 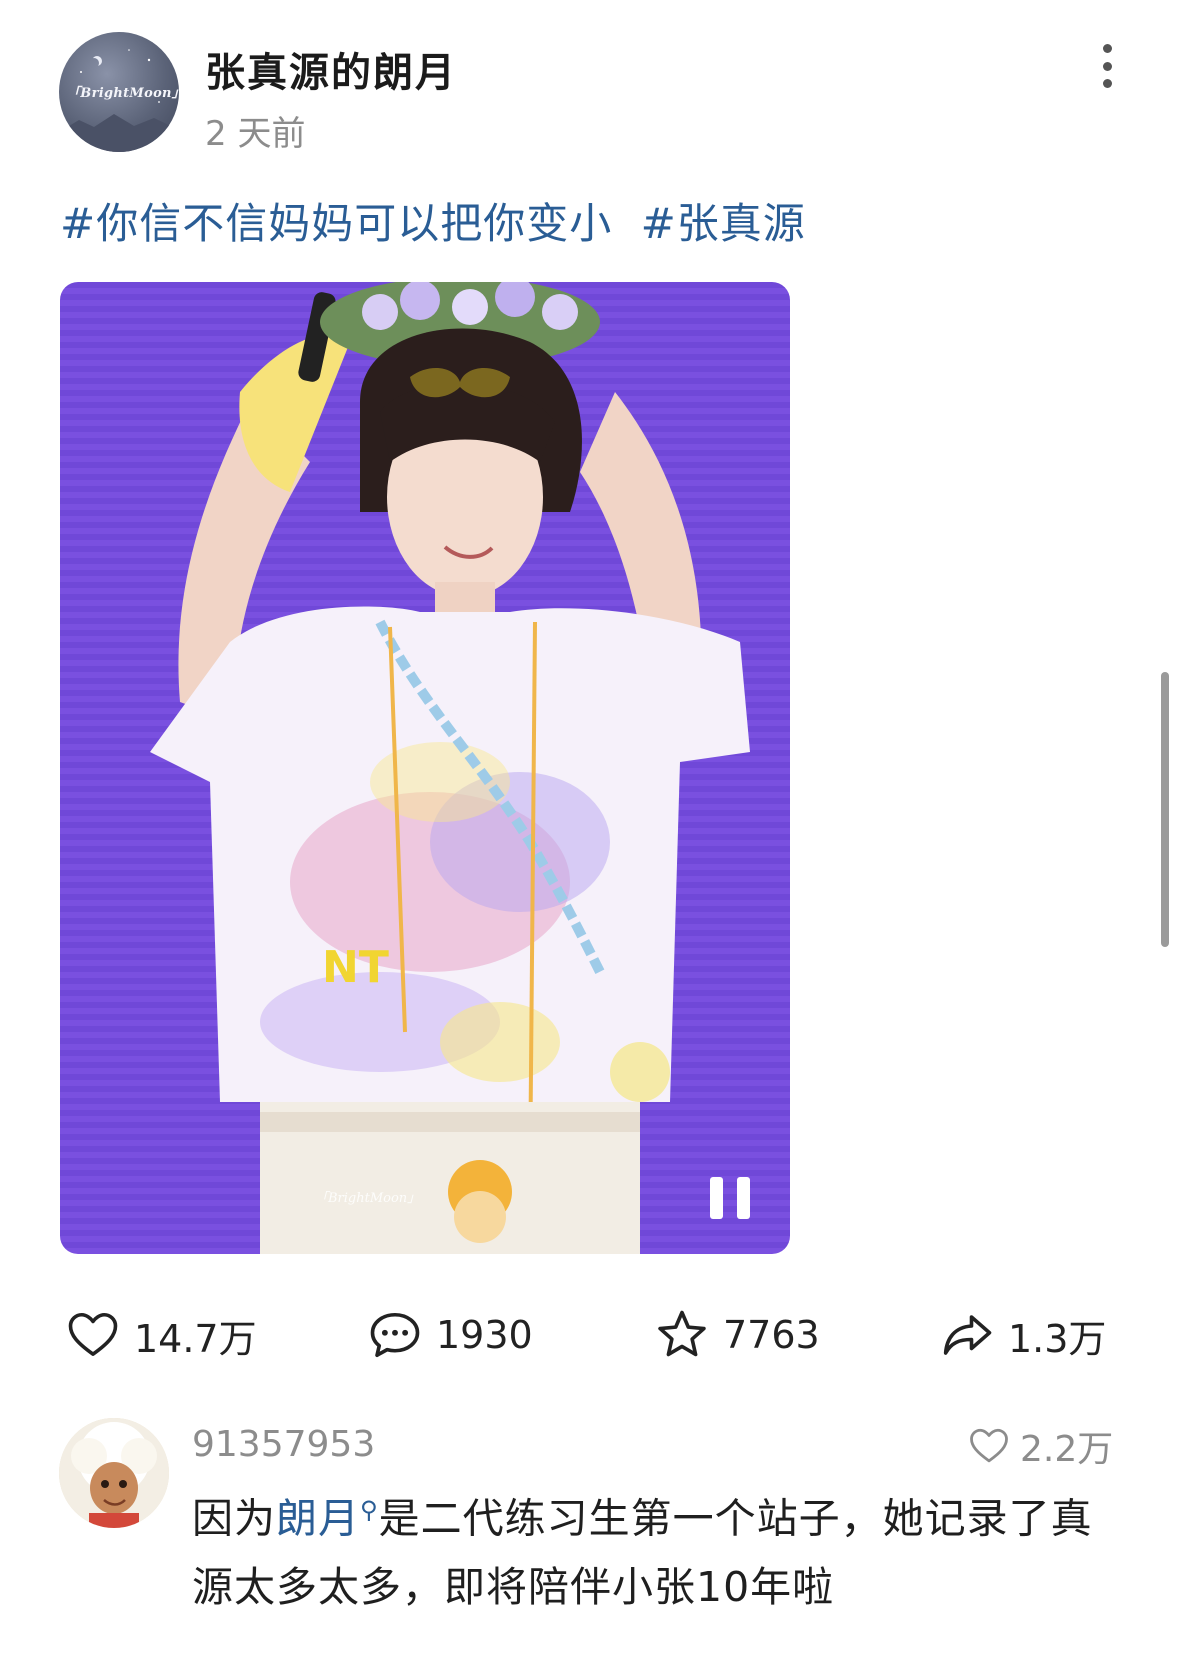 I want to click on commenter-avatar-illustration, so click(x=114, y=1473).